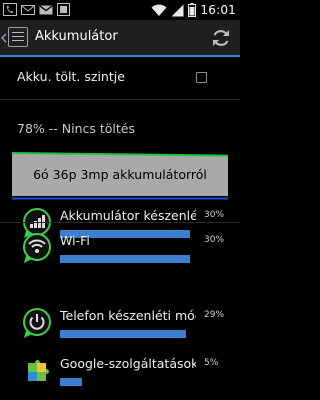 The image size is (320, 400). Describe the element at coordinates (38, 370) in the screenshot. I see `puzzle-icon` at that location.